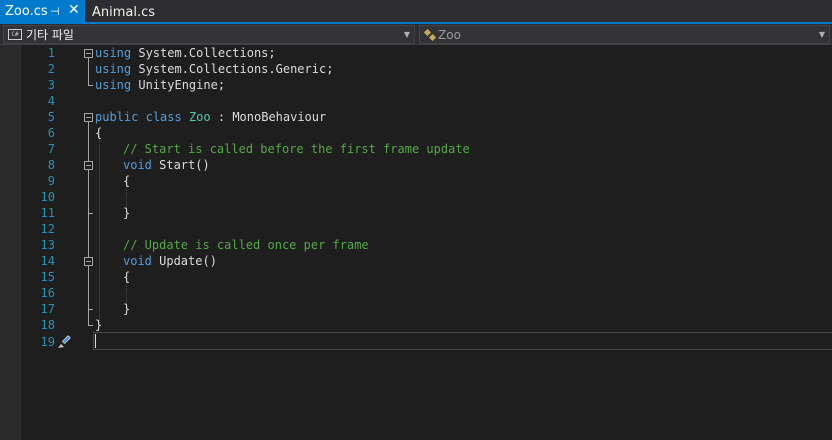 This screenshot has height=440, width=832. What do you see at coordinates (268, 117) in the screenshot?
I see `code-text: : MonoBehaviour` at bounding box center [268, 117].